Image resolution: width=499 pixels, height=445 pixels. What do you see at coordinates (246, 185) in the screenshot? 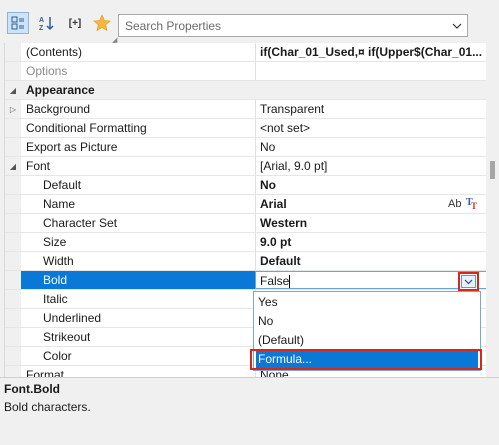
I see `property-row-default: Default No` at bounding box center [246, 185].